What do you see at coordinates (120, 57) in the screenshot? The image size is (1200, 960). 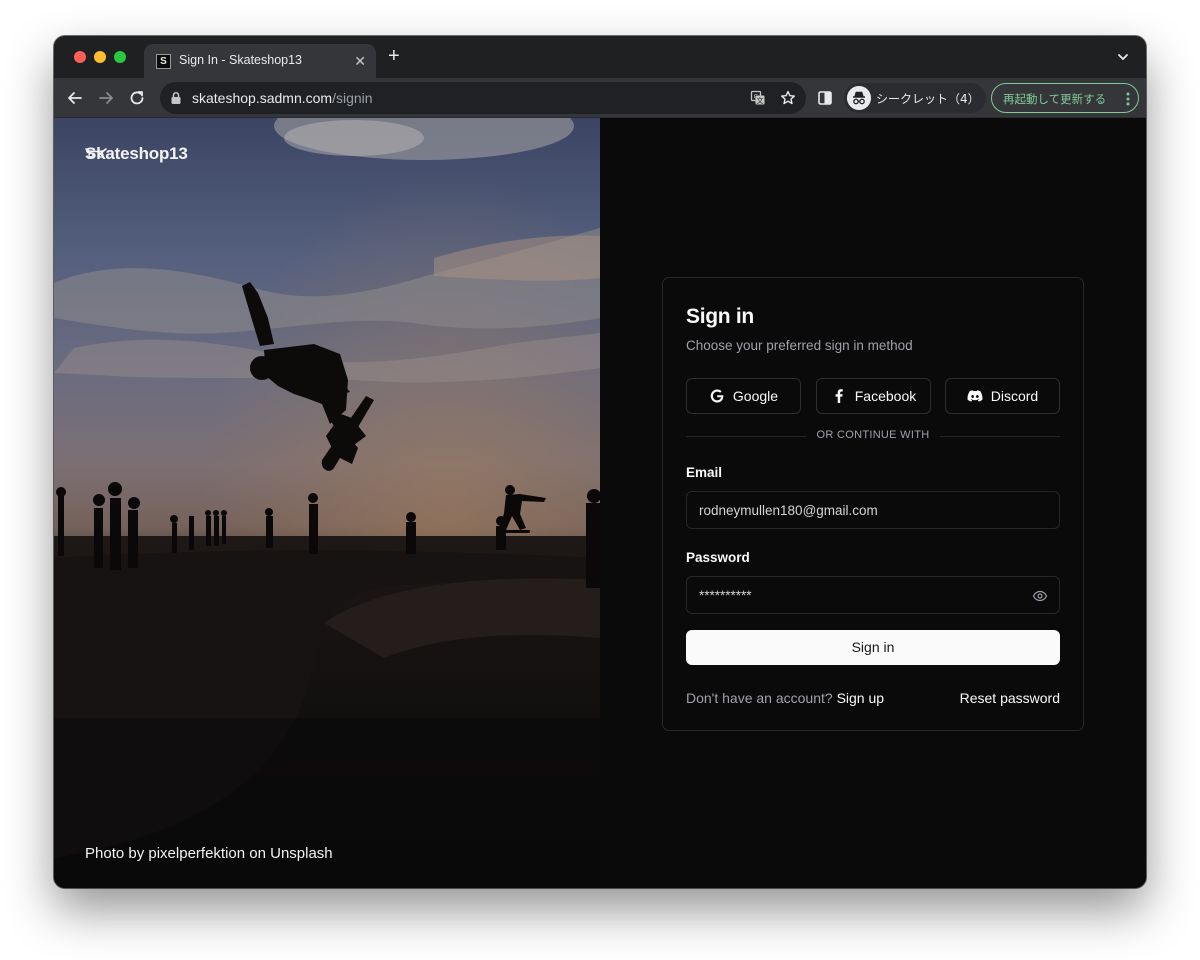 I see `zoom-window-button` at bounding box center [120, 57].